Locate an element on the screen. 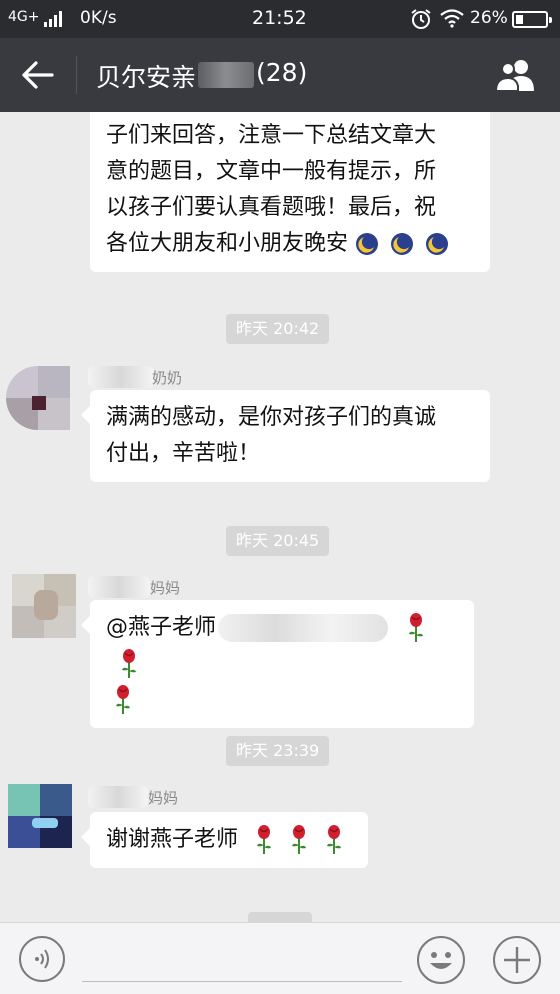 This screenshot has width=560, height=994. message-line: 子们来回答，注意一下总结文章大 is located at coordinates (271, 135).